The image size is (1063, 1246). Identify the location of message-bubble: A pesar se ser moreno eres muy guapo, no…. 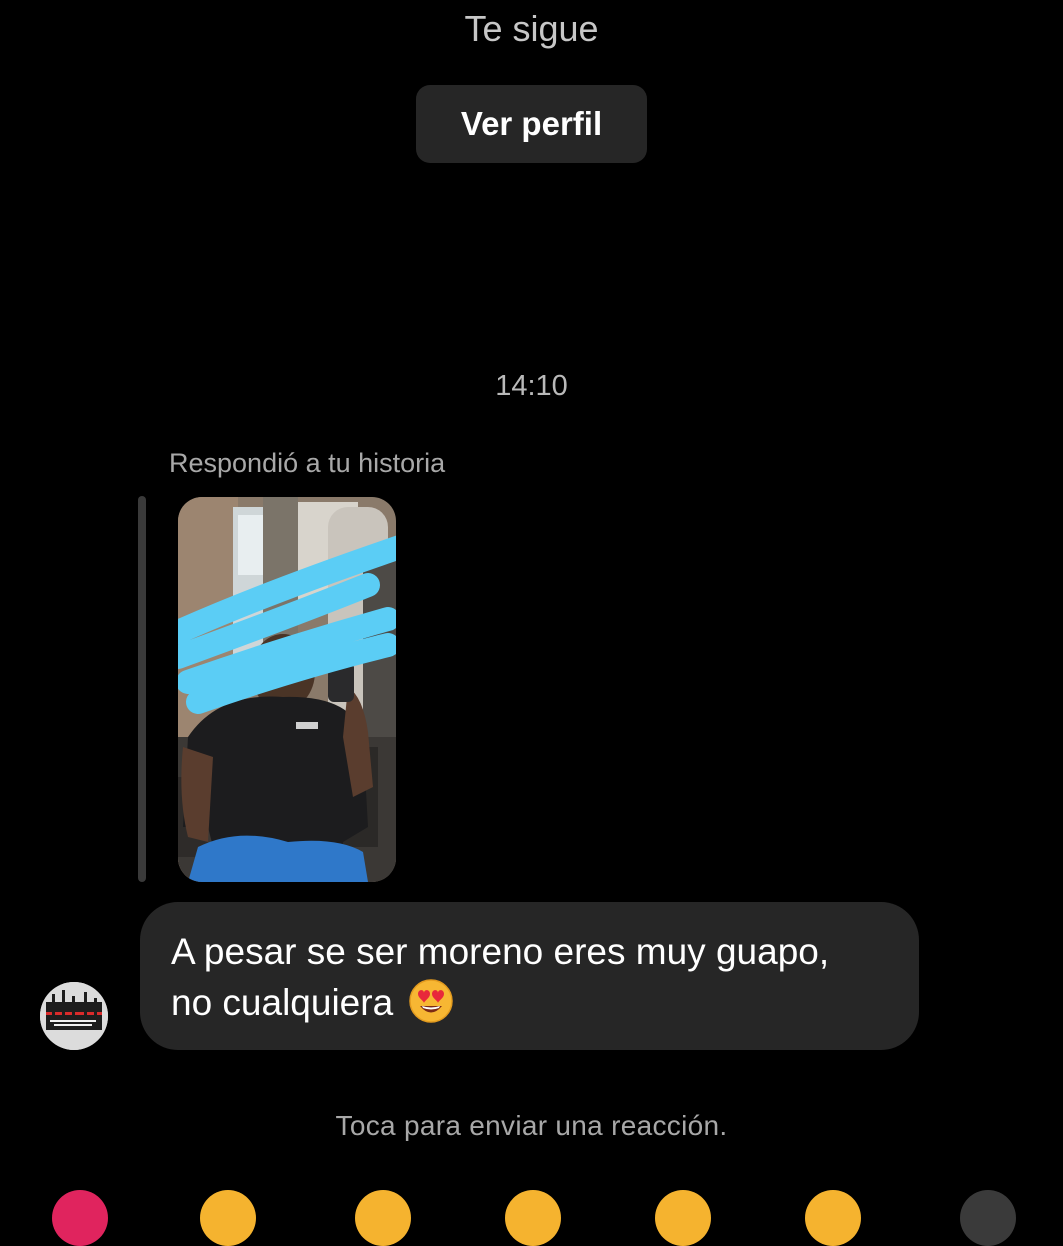
(529, 976).